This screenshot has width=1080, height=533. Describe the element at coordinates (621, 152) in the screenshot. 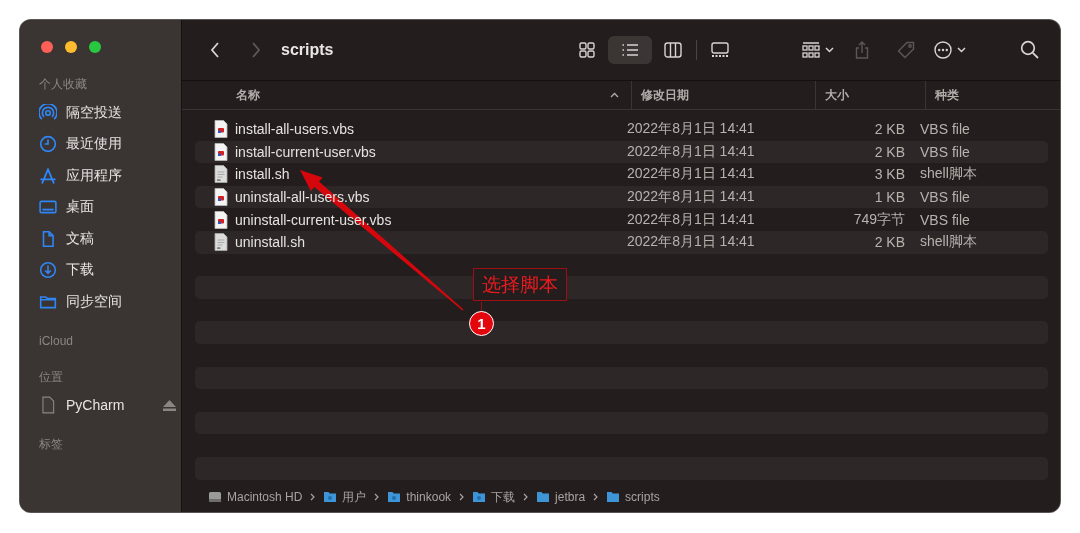

I see `file-row: install-current-user.vbs 2022年8月1日 14:41 2 KB VBS file` at that location.